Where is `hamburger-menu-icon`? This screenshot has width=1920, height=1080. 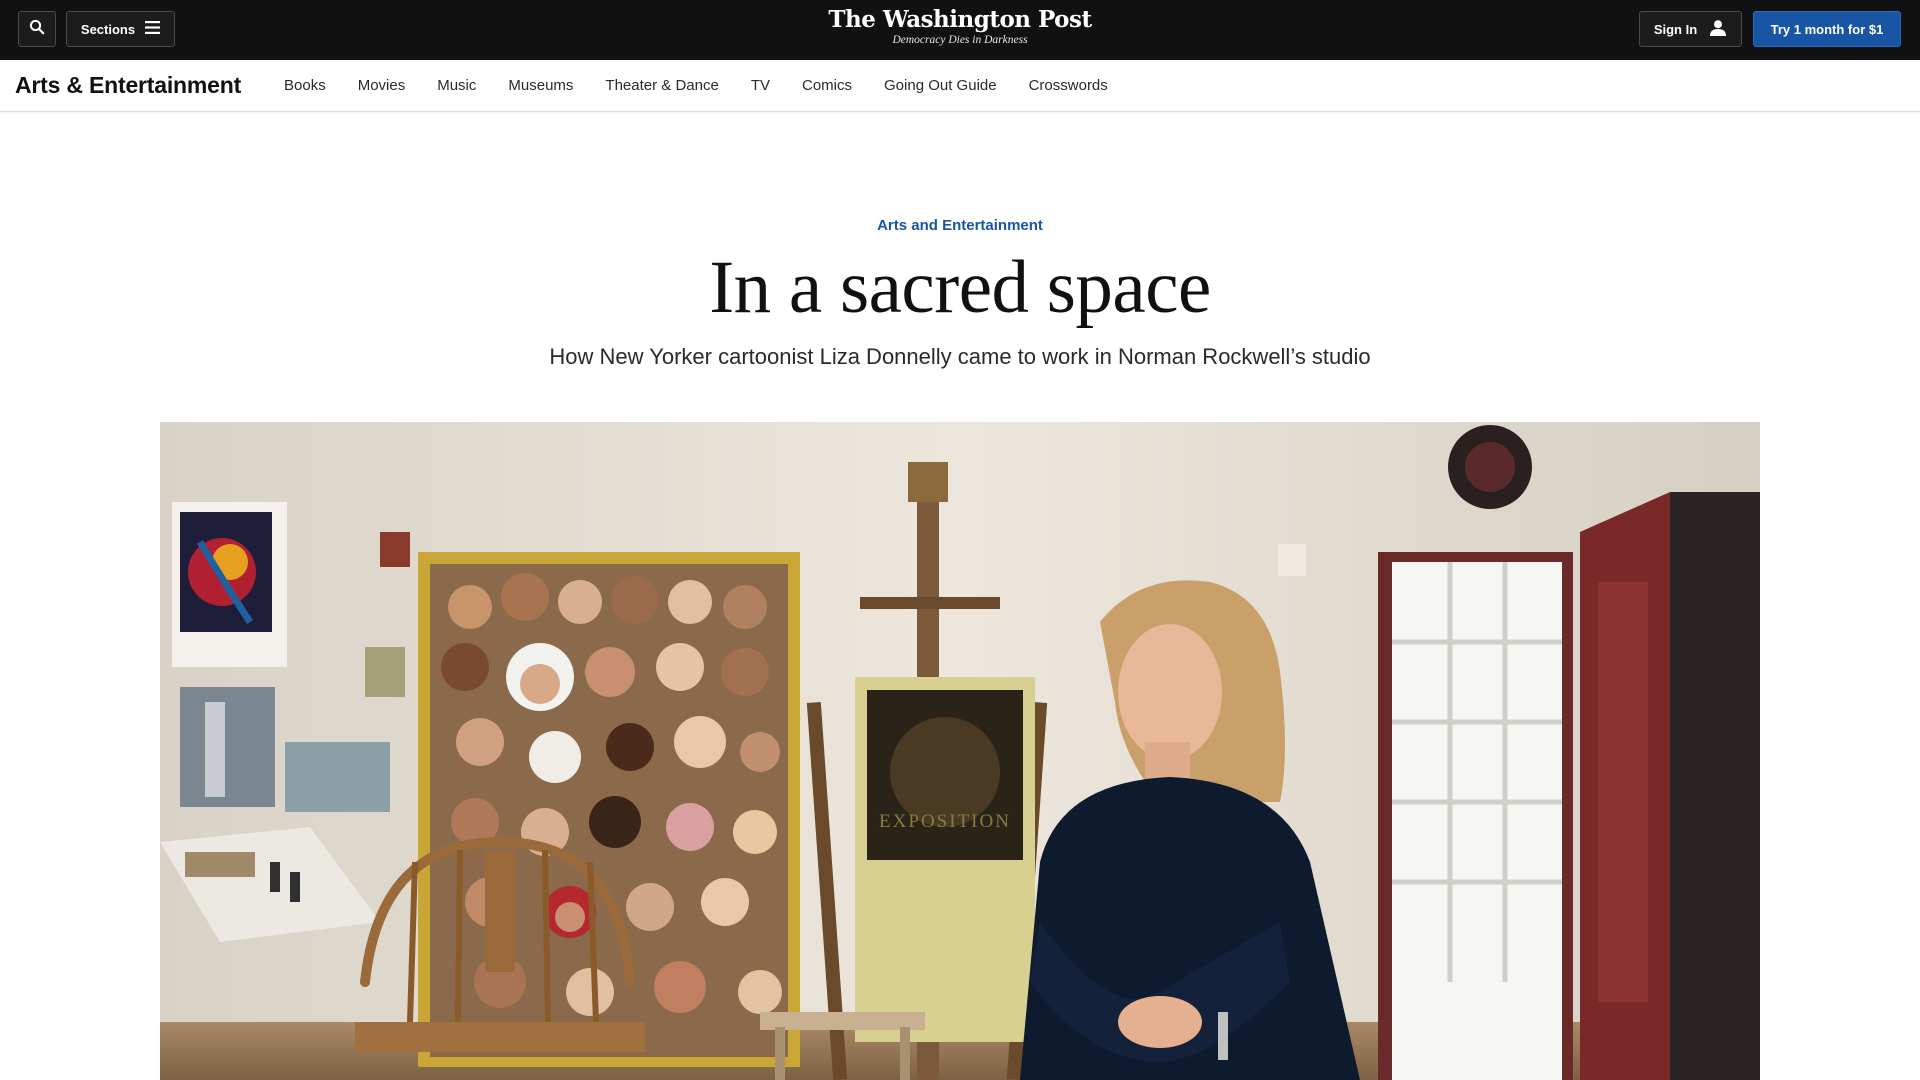
hamburger-menu-icon is located at coordinates (153, 29).